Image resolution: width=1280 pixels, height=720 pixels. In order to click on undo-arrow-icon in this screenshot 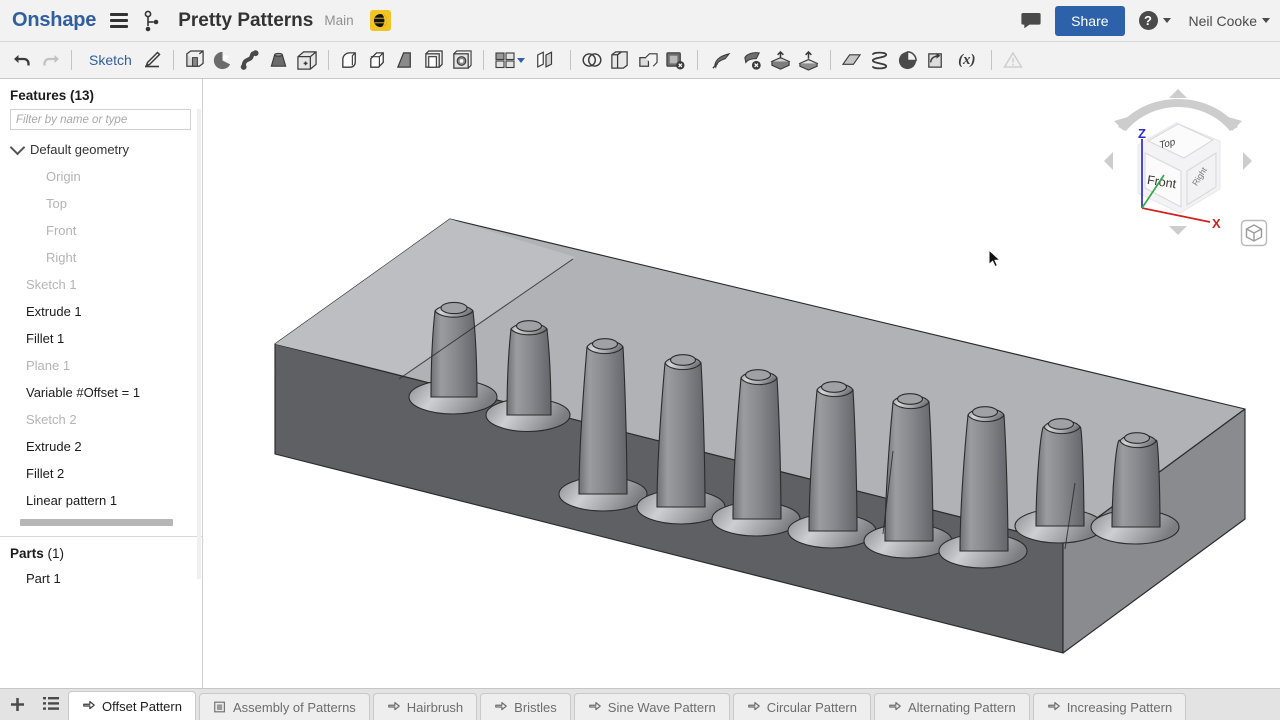, I will do `click(22, 60)`.